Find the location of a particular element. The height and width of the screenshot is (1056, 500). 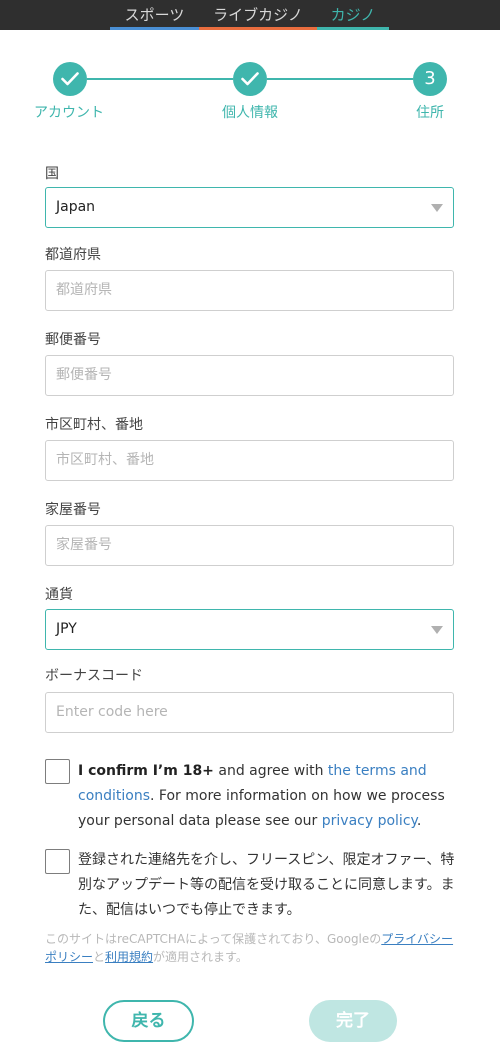

currency-label: 通貨 is located at coordinates (59, 595).